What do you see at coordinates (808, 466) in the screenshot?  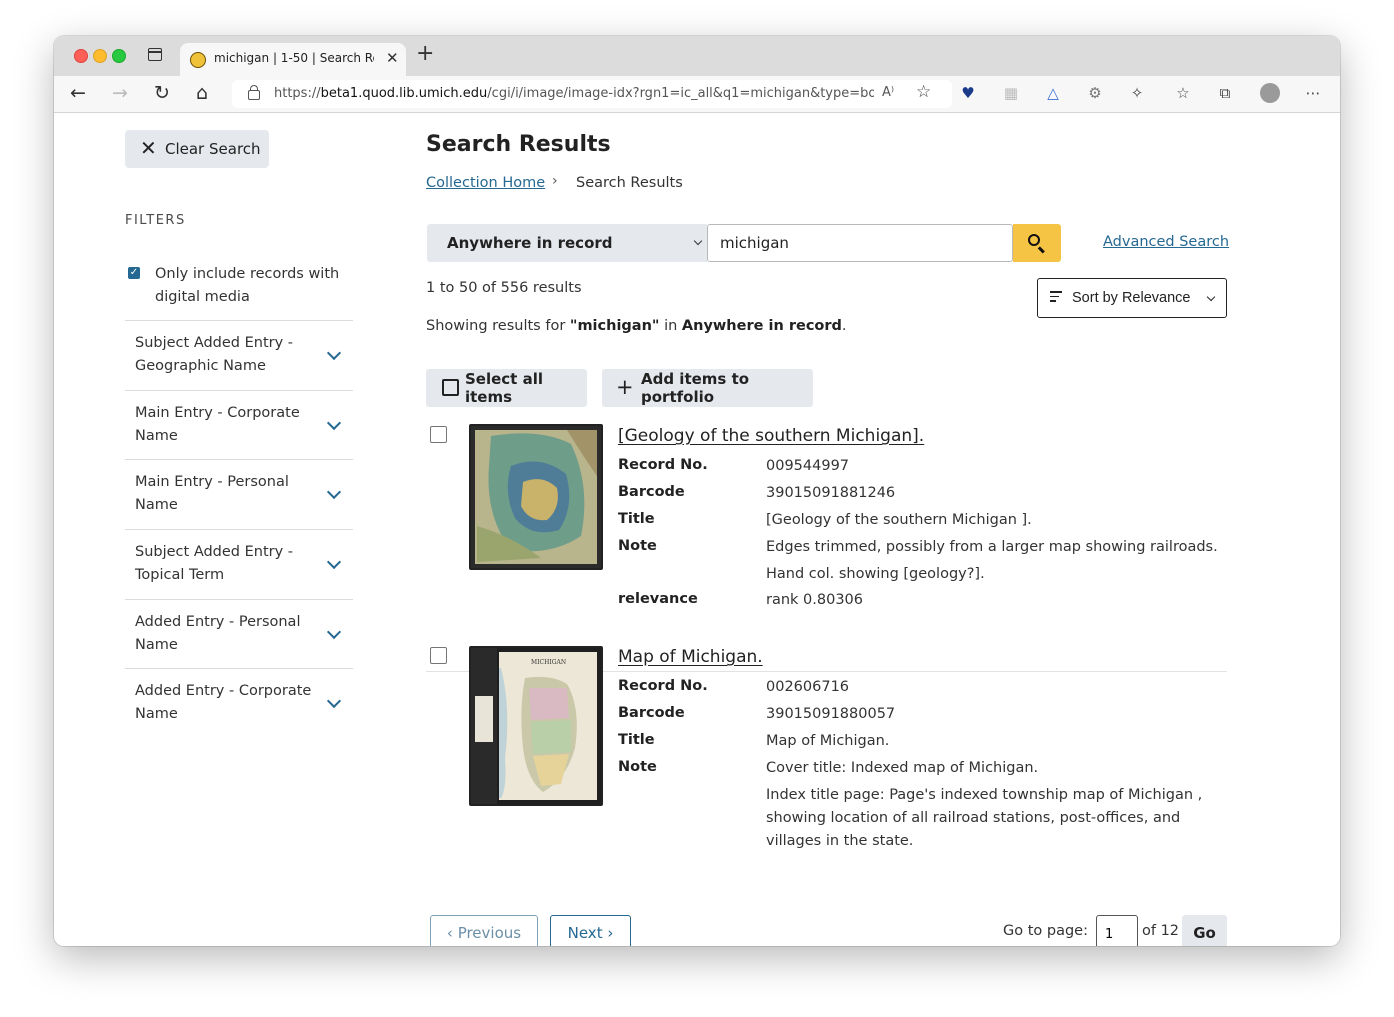 I see `field-value: 009544997` at bounding box center [808, 466].